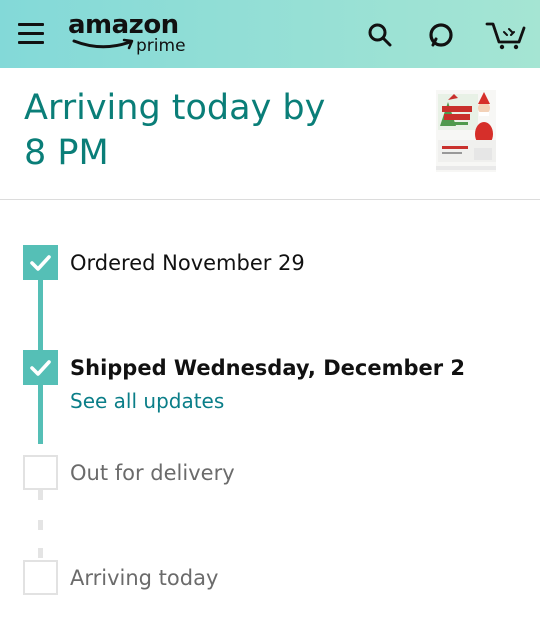 The image size is (540, 636). What do you see at coordinates (466, 131) in the screenshot?
I see `product-thumbnail` at bounding box center [466, 131].